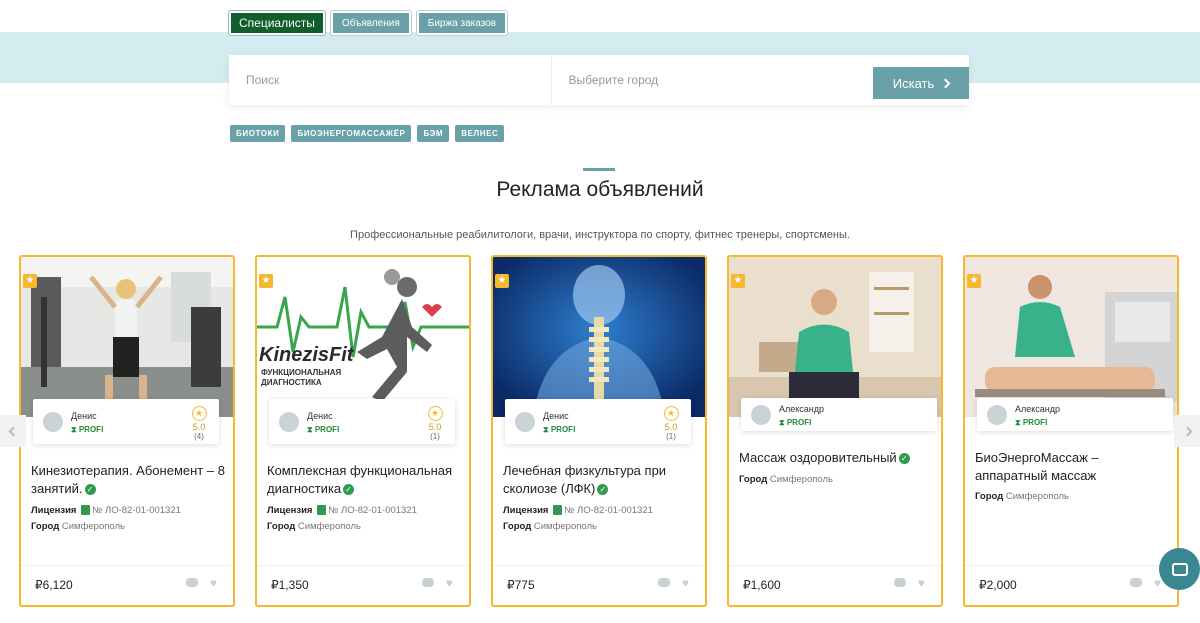  Describe the element at coordinates (301, 372) in the screenshot. I see `image-caption-1: ФУНКЦИОНАЛЬНАЯ` at that location.